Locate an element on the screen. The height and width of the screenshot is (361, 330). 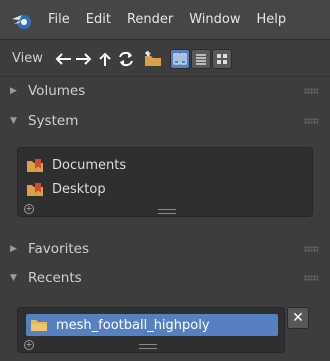
thumbnails-icon is located at coordinates (221, 58).